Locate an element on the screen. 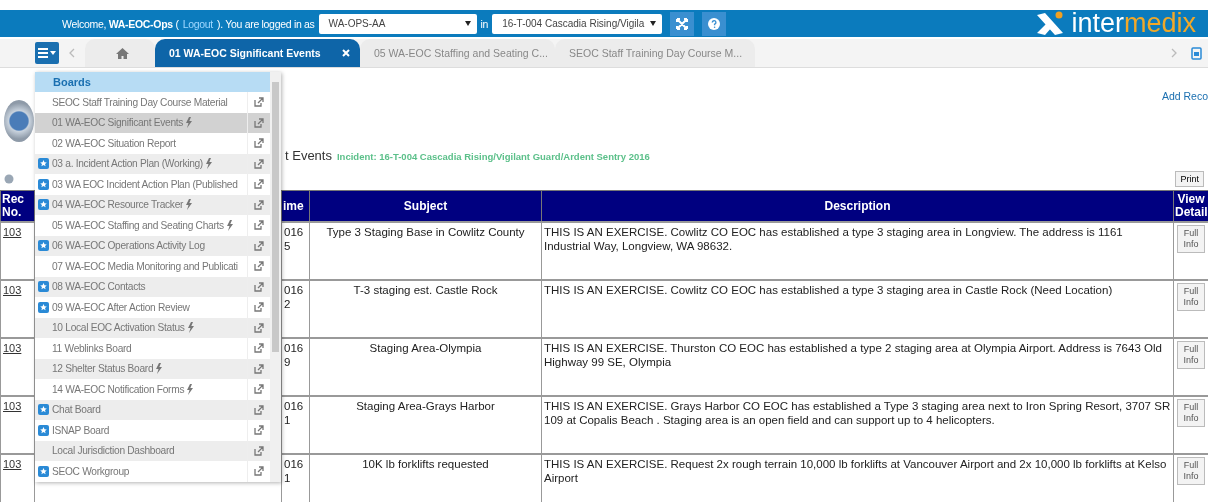 Image resolution: width=1208 pixels, height=502 pixels. scrollbar is located at coordinates (275, 277).